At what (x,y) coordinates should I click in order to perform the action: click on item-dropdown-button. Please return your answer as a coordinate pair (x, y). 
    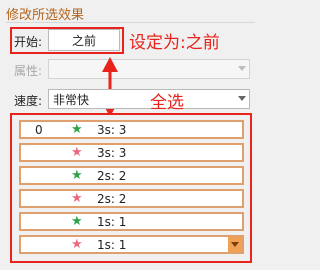
    Looking at the image, I should click on (235, 244).